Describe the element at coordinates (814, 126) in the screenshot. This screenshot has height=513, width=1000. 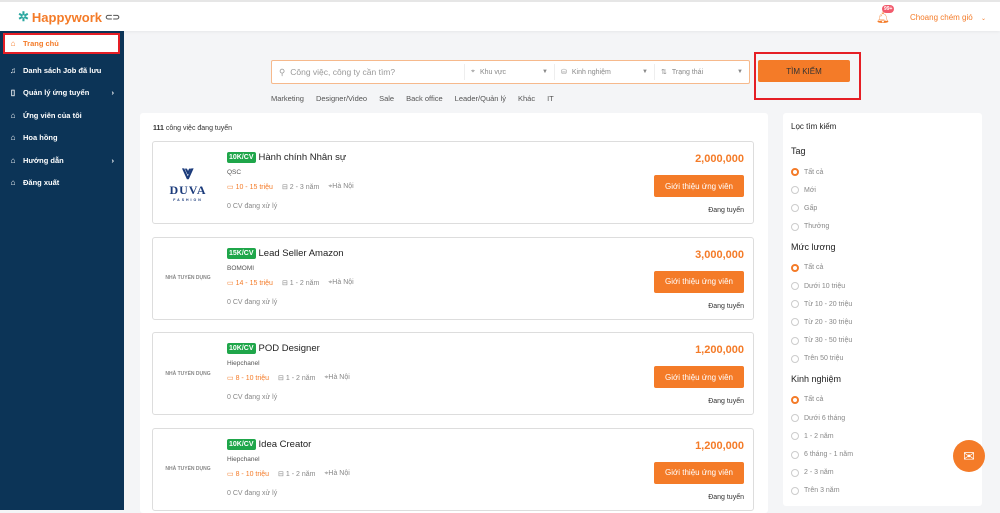
I see `filter-title: Lọc tìm kiếm` at that location.